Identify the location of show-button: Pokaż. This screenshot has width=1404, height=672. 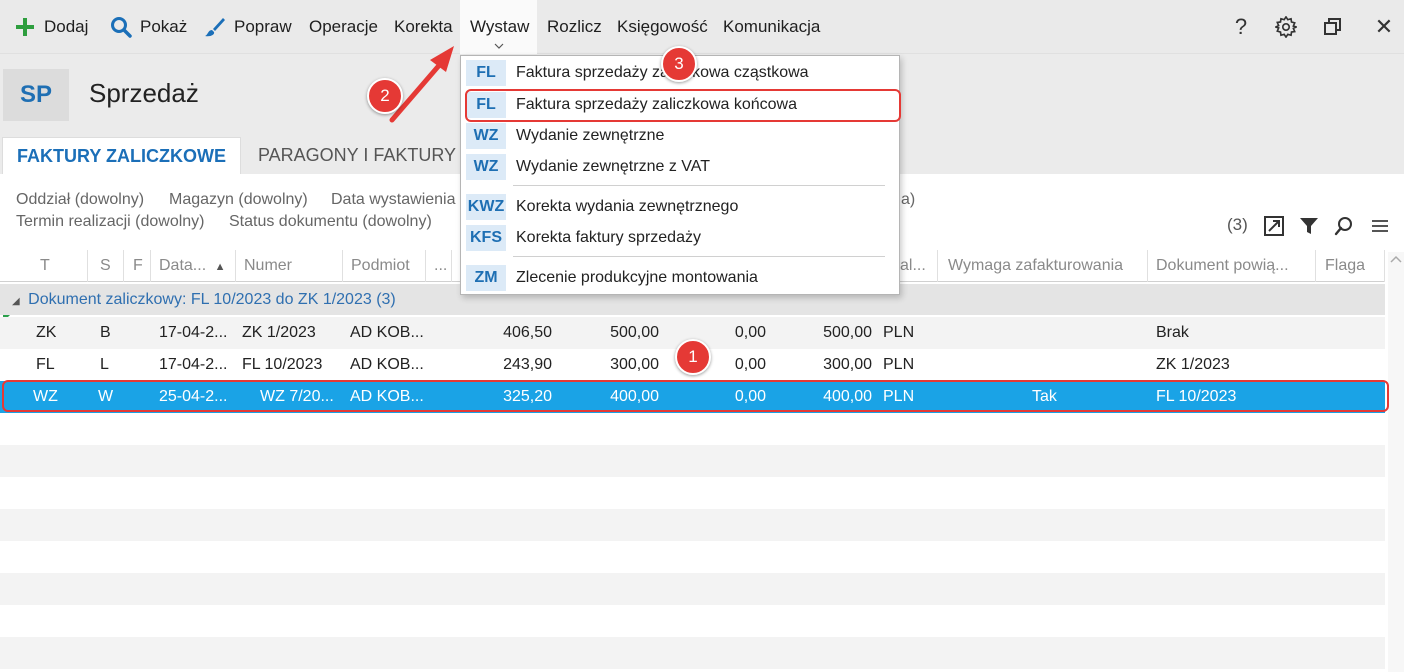
(148, 27).